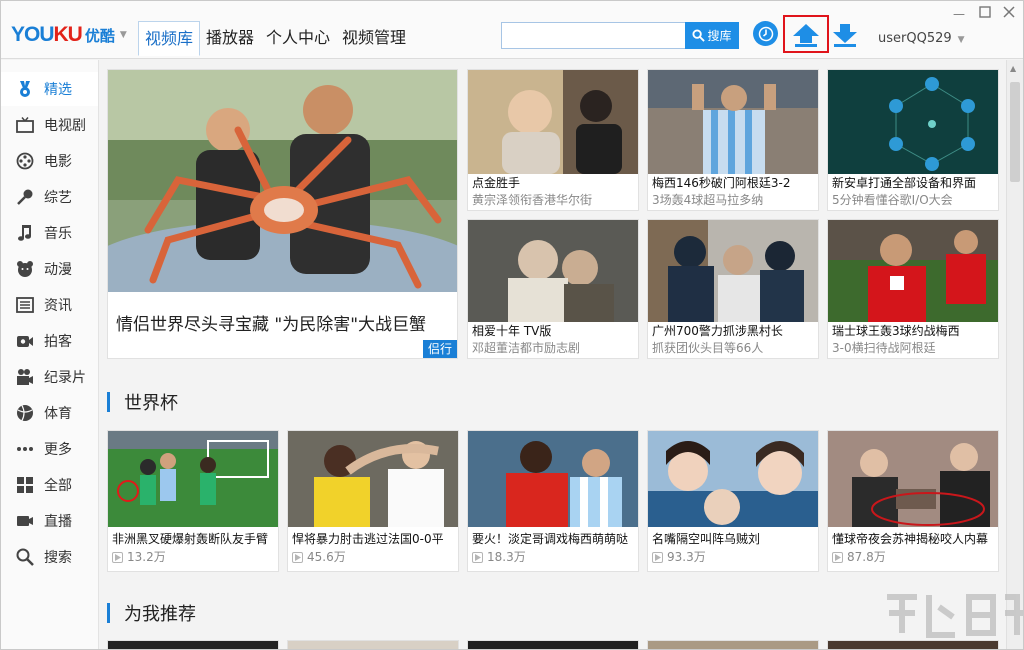  Describe the element at coordinates (49, 125) in the screenshot. I see `sidebar-item-tv-series: 电视剧` at that location.